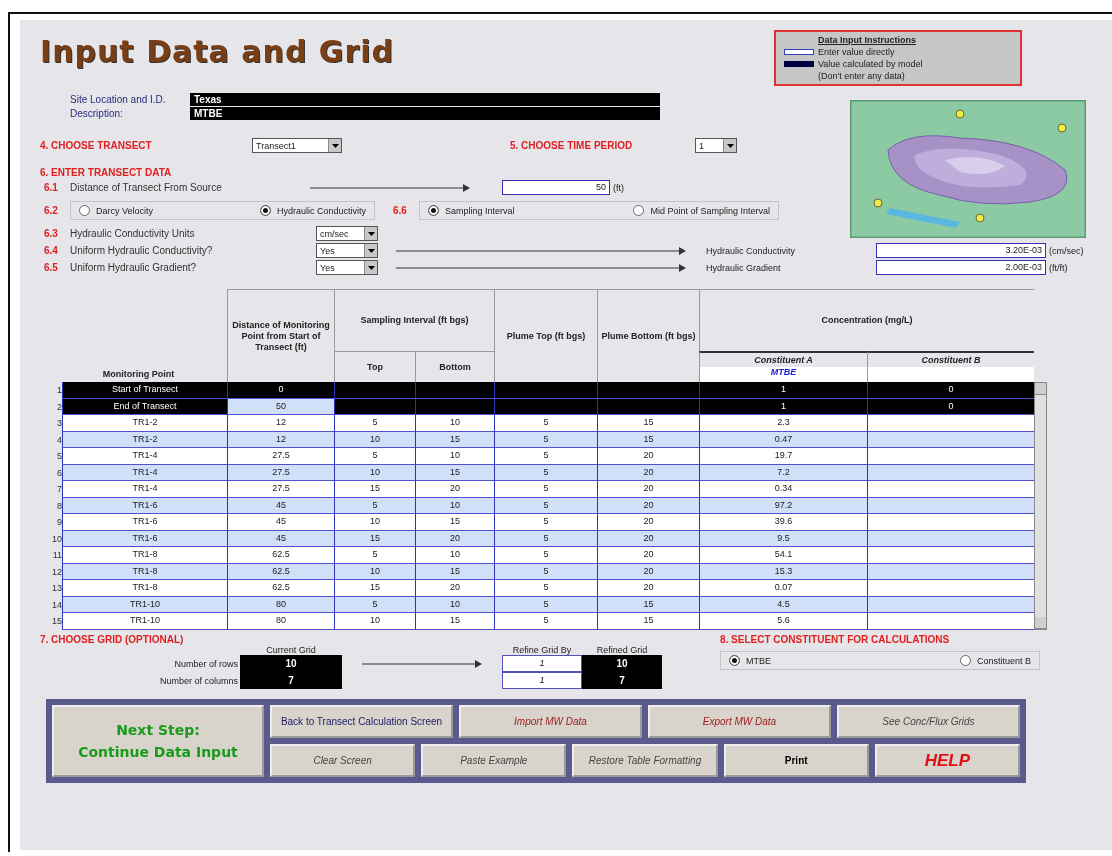  What do you see at coordinates (198, 680) in the screenshot?
I see `field-label: Number of columns` at bounding box center [198, 680].